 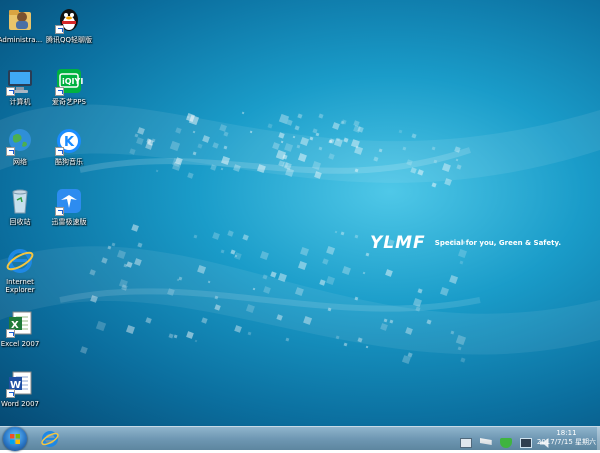 I want to click on desktop-icon-internet-explorer: Internet Explorer, so click(x=24, y=270).